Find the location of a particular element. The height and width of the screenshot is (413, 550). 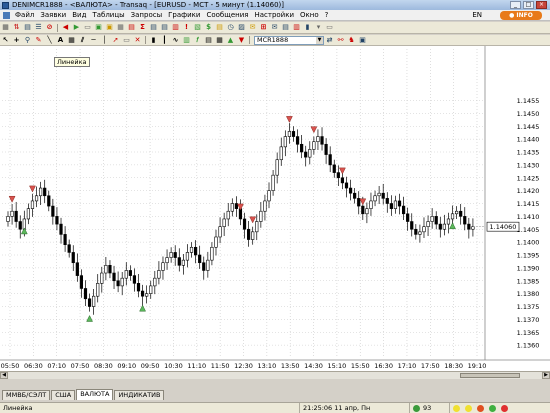

scroll-left-arrow: ◀ is located at coordinates (4, 375).